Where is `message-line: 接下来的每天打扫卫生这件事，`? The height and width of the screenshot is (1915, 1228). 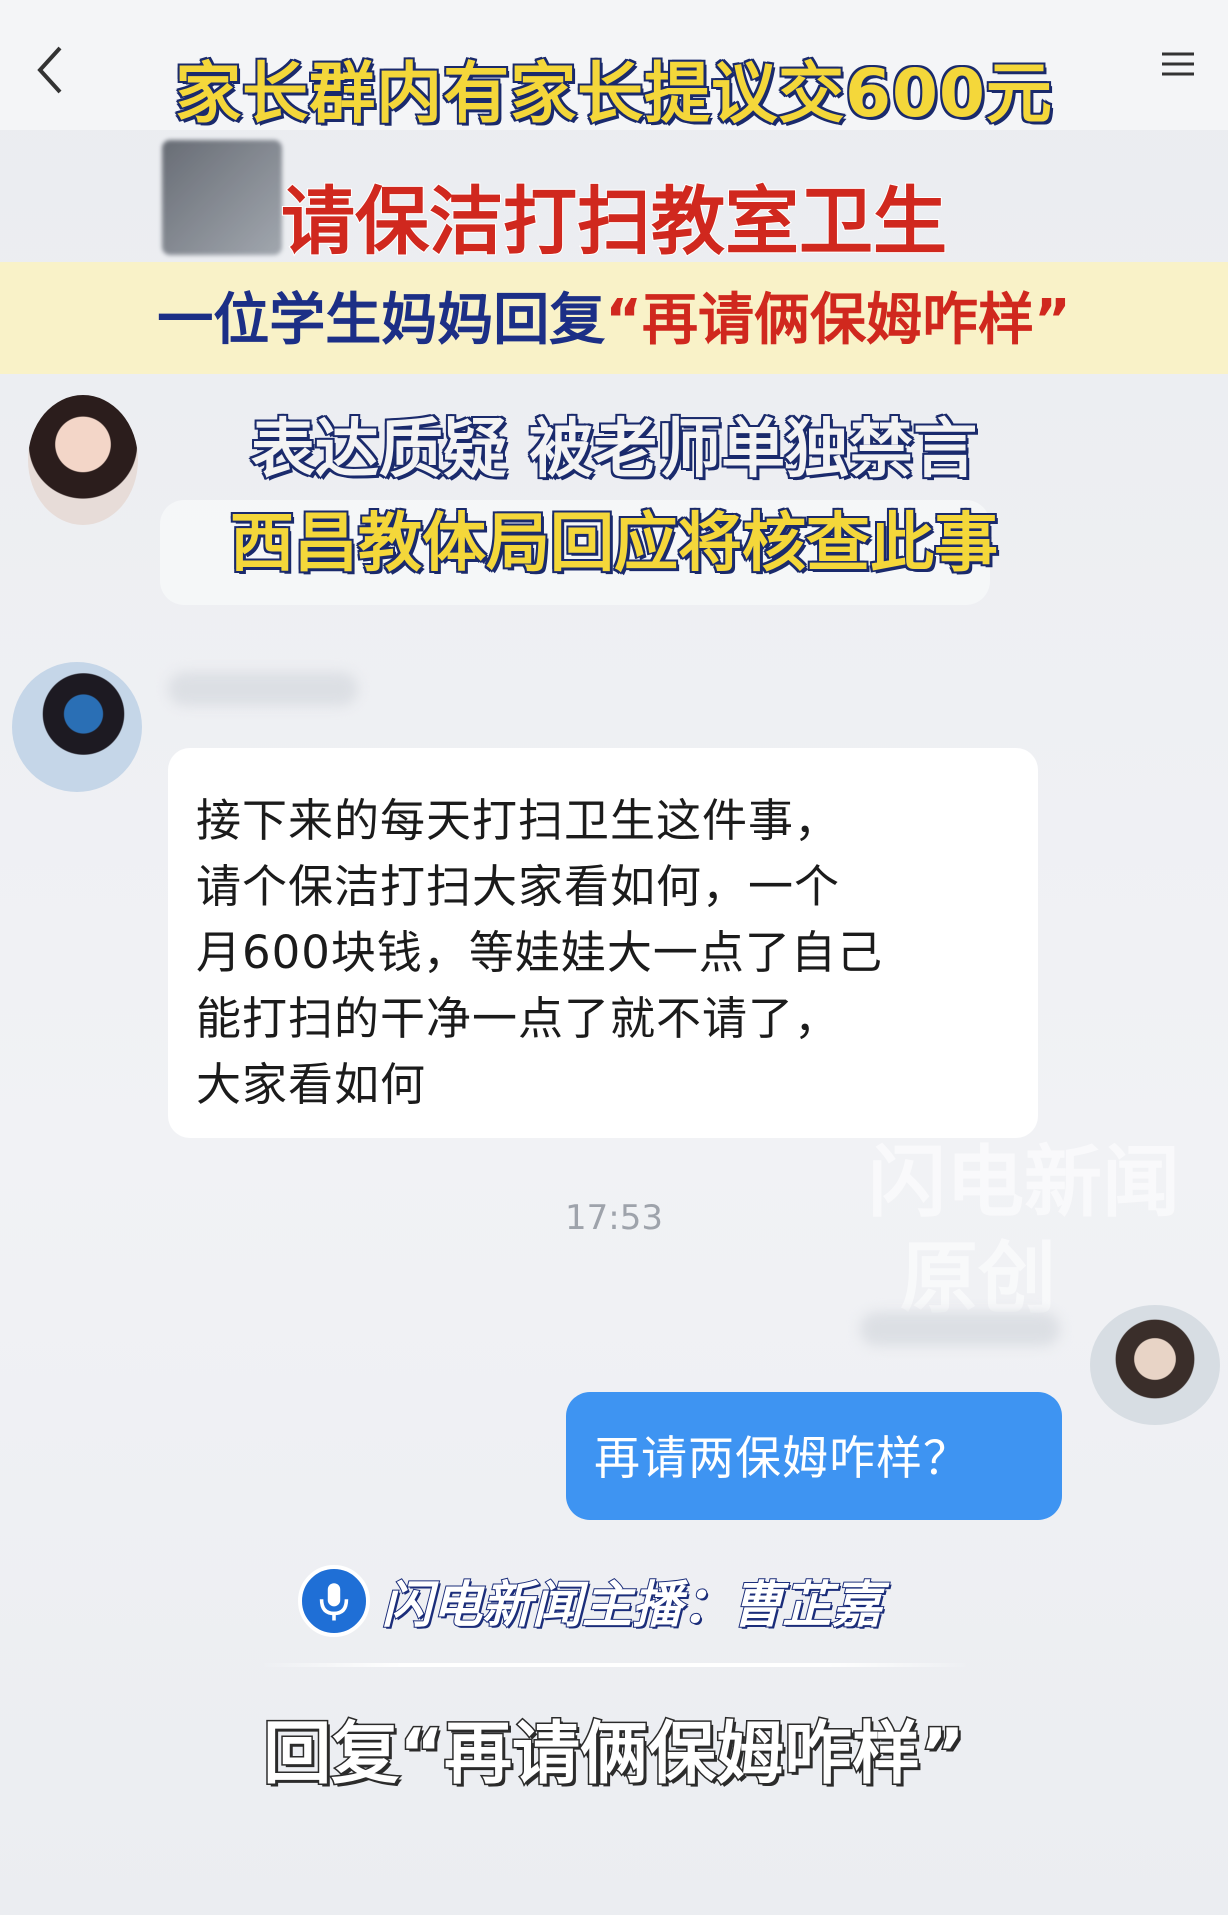 message-line: 接下来的每天打扫卫生这件事， is located at coordinates (518, 820).